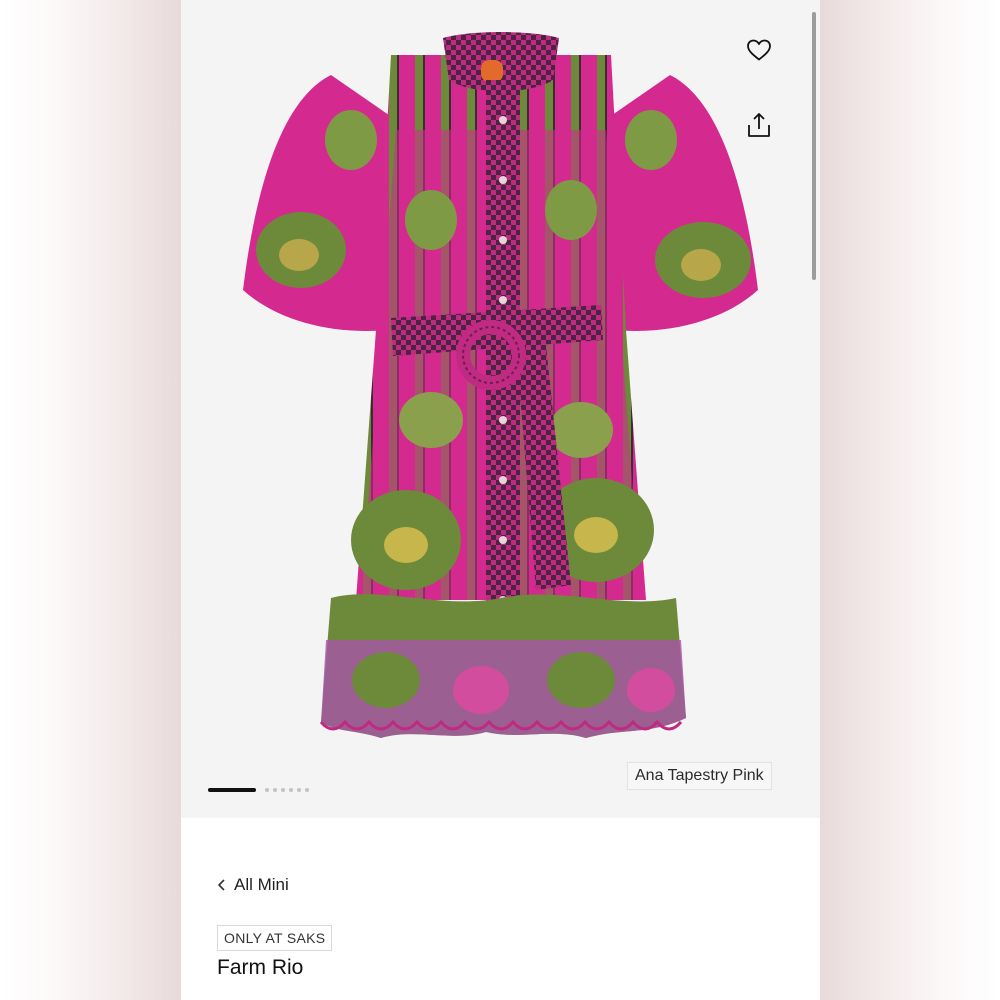 The height and width of the screenshot is (1000, 1000). What do you see at coordinates (260, 968) in the screenshot?
I see `brand-name: Farm Rio` at bounding box center [260, 968].